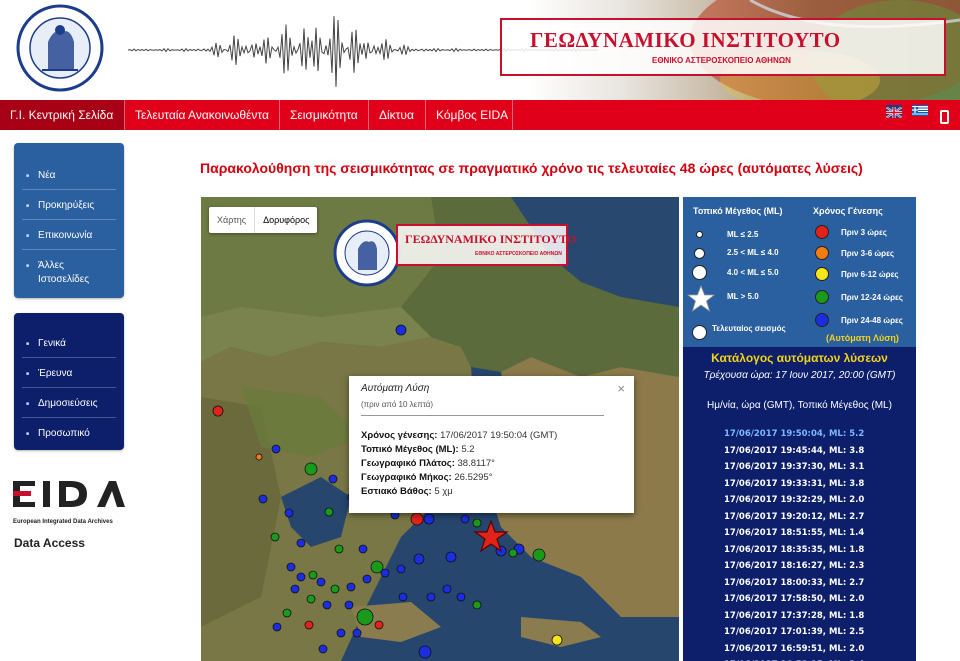 The image size is (960, 661). Describe the element at coordinates (864, 232) in the screenshot. I see `legend-time-label: Πριν 3 ώρες` at that location.